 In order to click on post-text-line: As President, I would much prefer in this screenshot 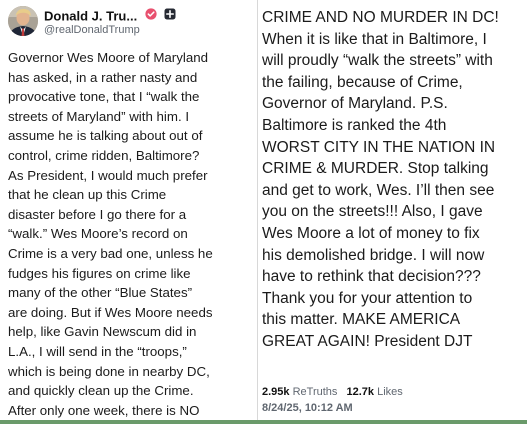, I will do `click(108, 175)`.